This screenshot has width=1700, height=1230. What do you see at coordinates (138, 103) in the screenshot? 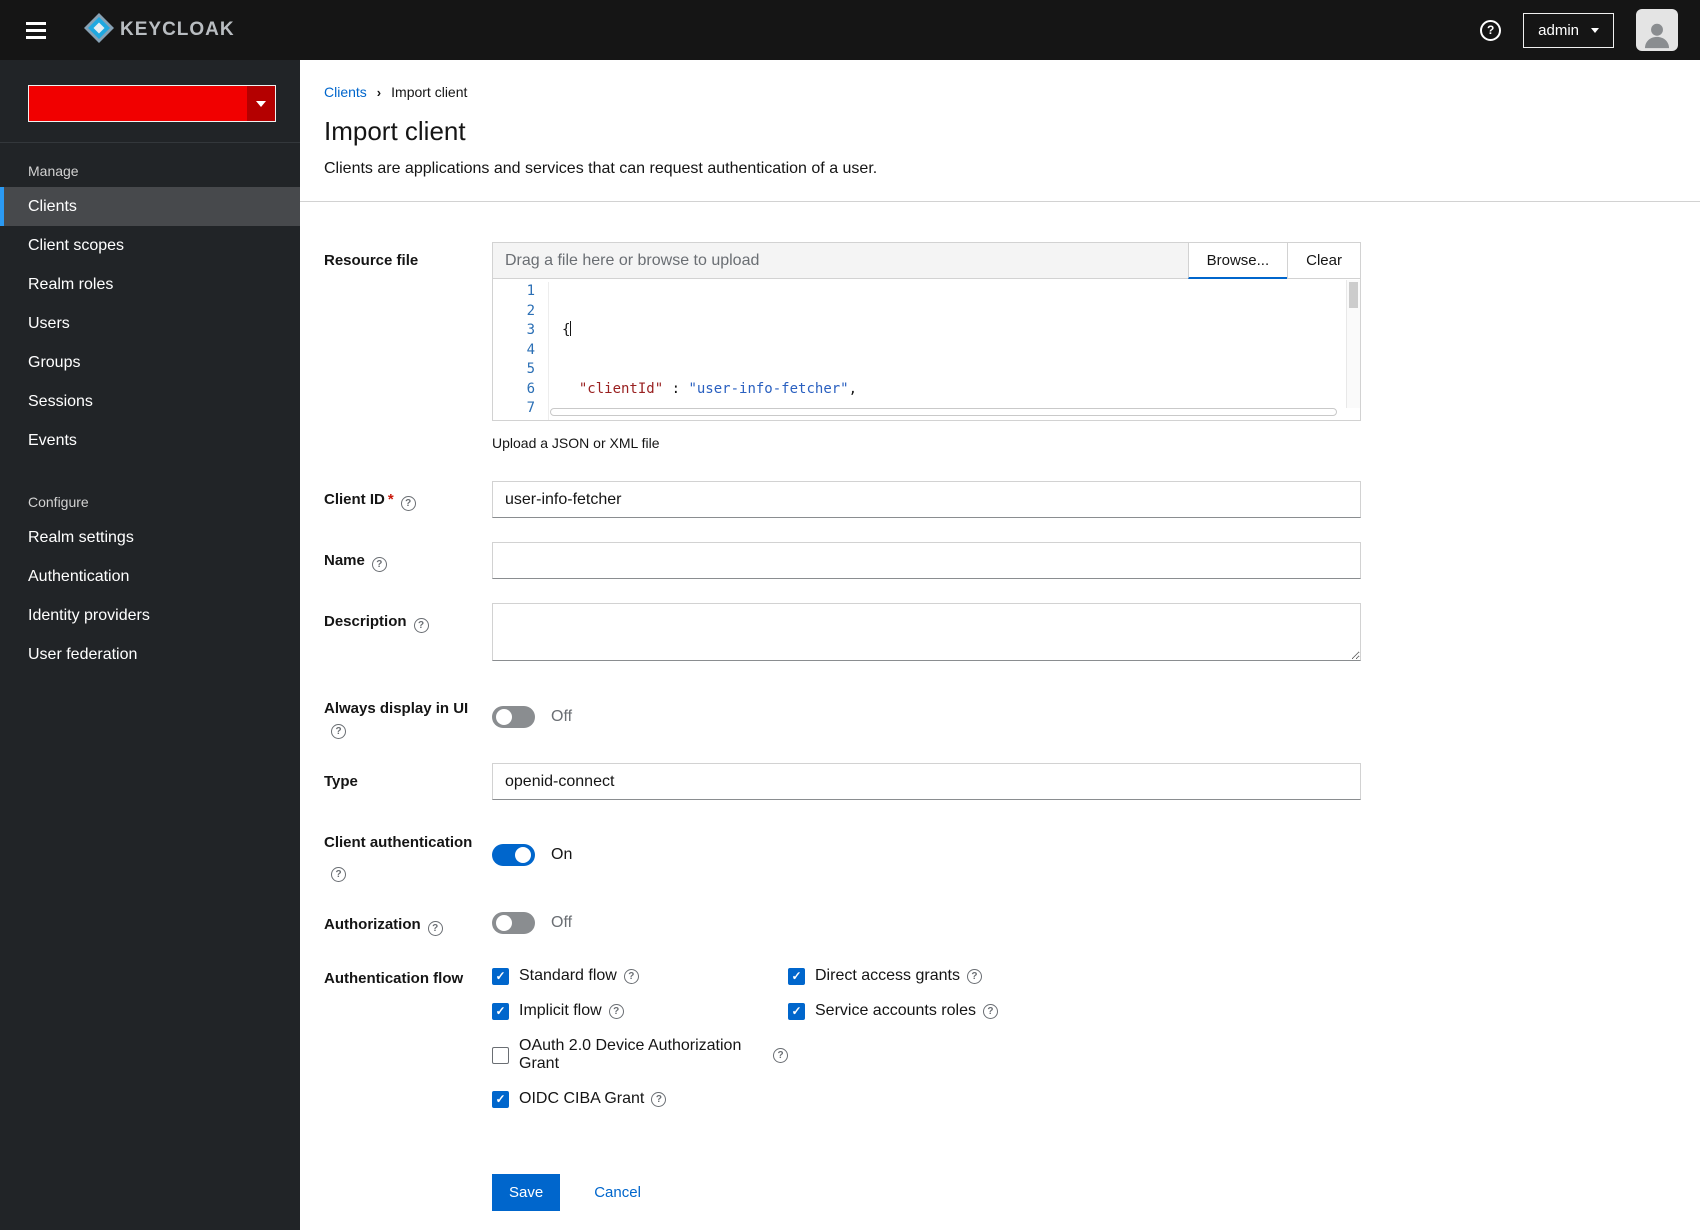
I see `realm-name` at bounding box center [138, 103].